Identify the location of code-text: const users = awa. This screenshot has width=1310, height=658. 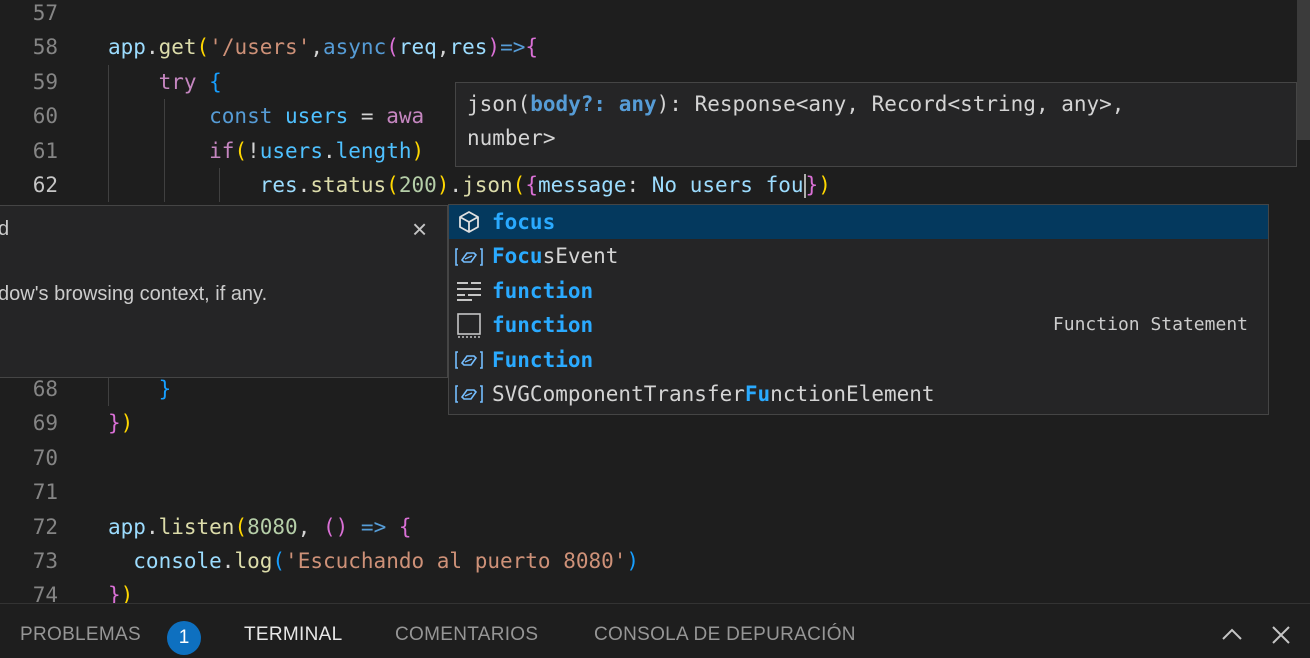
(266, 116).